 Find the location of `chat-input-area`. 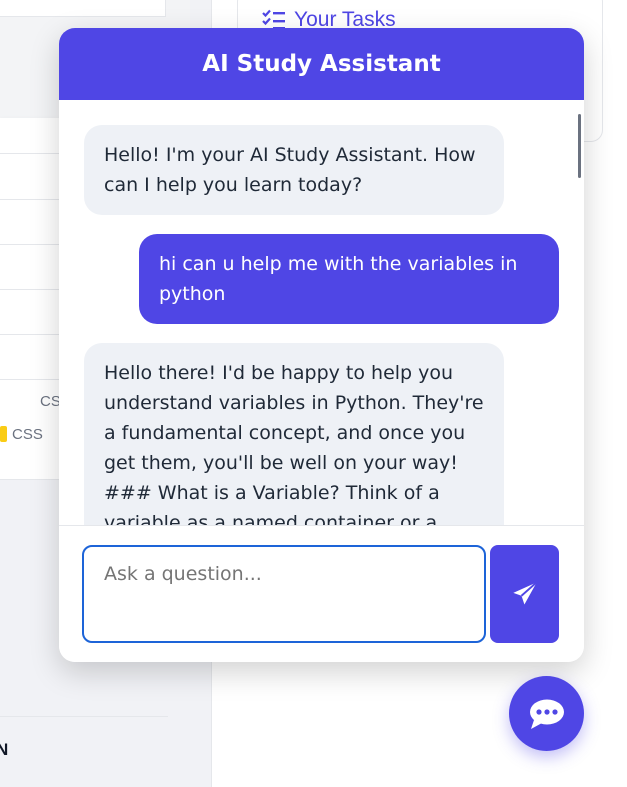

chat-input-area is located at coordinates (321, 593).